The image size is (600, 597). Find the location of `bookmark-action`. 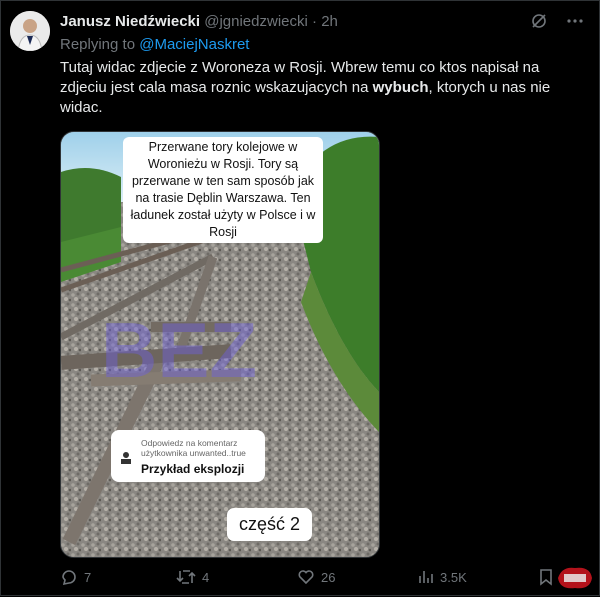

bookmark-action is located at coordinates (546, 577).